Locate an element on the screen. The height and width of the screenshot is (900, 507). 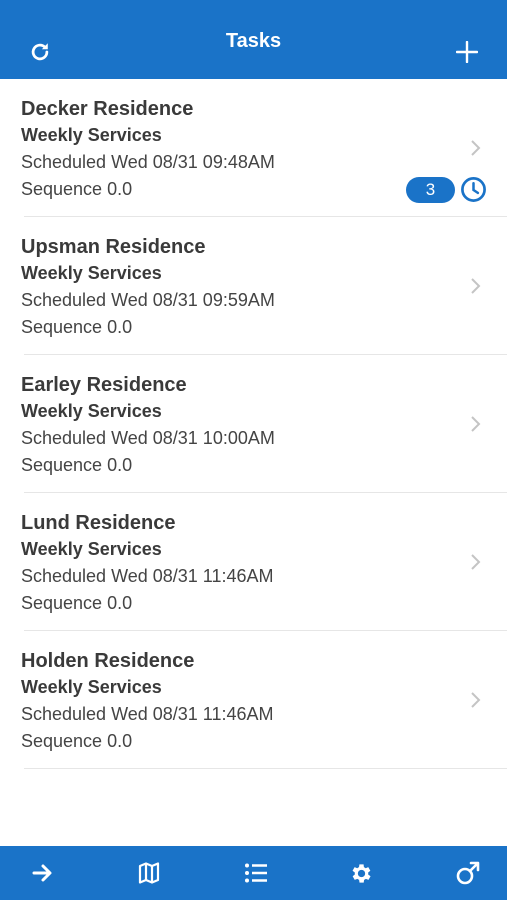
task-name: Decker Residence is located at coordinates (107, 109).